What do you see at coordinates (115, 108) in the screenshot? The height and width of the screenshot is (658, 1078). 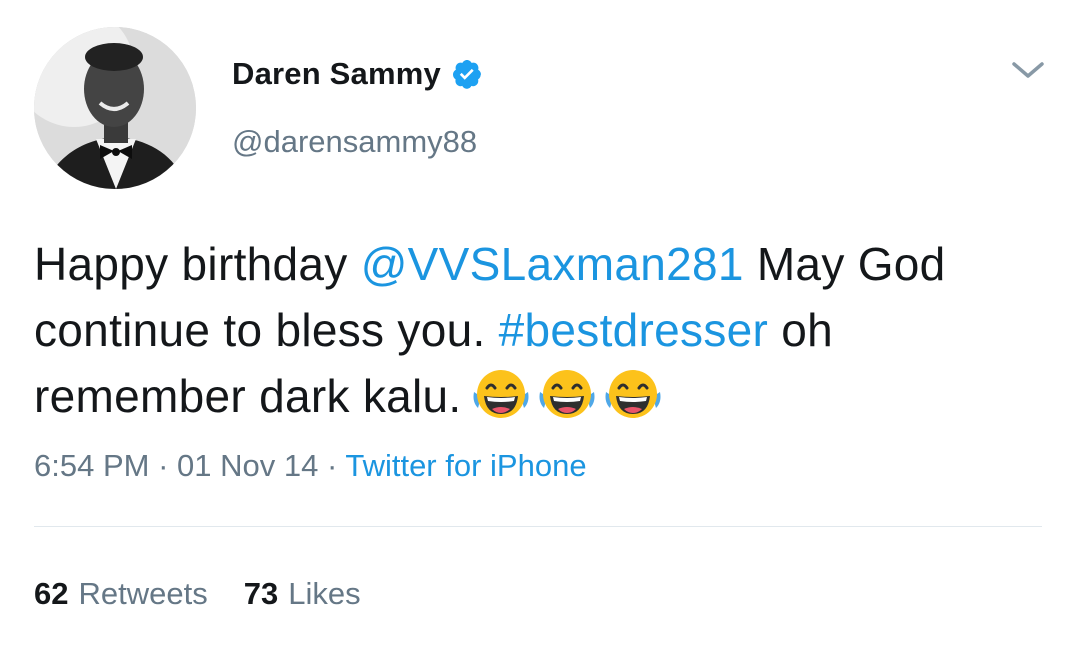 I see `avatar` at bounding box center [115, 108].